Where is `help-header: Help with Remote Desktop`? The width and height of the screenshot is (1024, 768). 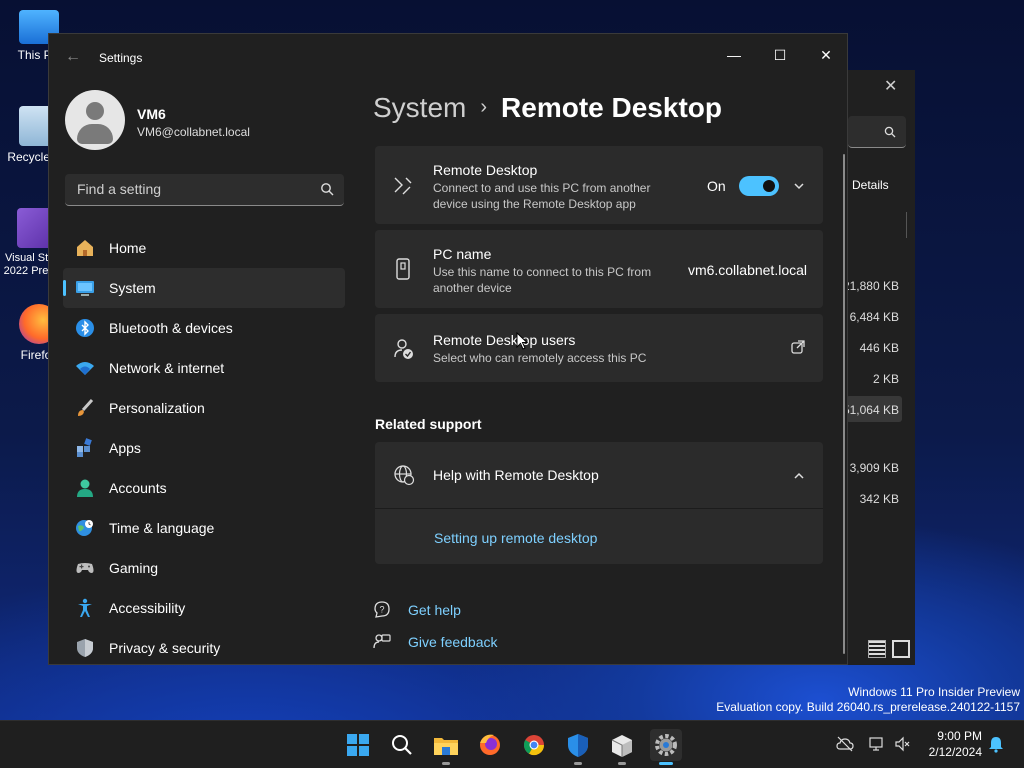 help-header: Help with Remote Desktop is located at coordinates (599, 475).